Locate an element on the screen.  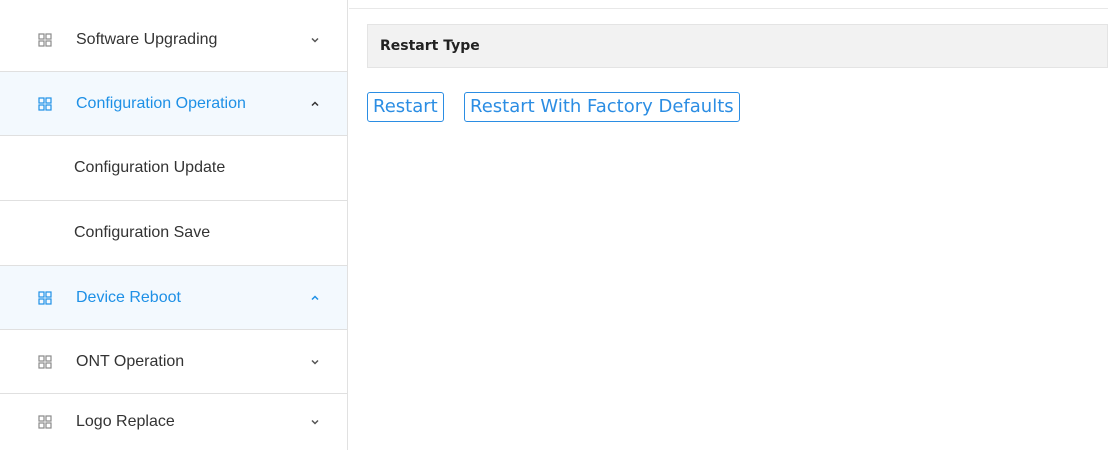
sidebar-item-label: Configuration Operation is located at coordinates (161, 103).